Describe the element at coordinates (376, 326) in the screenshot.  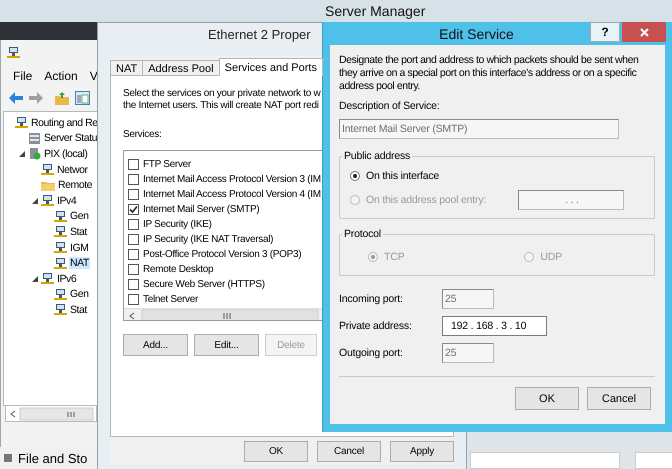
I see `field-label: Private address:` at that location.